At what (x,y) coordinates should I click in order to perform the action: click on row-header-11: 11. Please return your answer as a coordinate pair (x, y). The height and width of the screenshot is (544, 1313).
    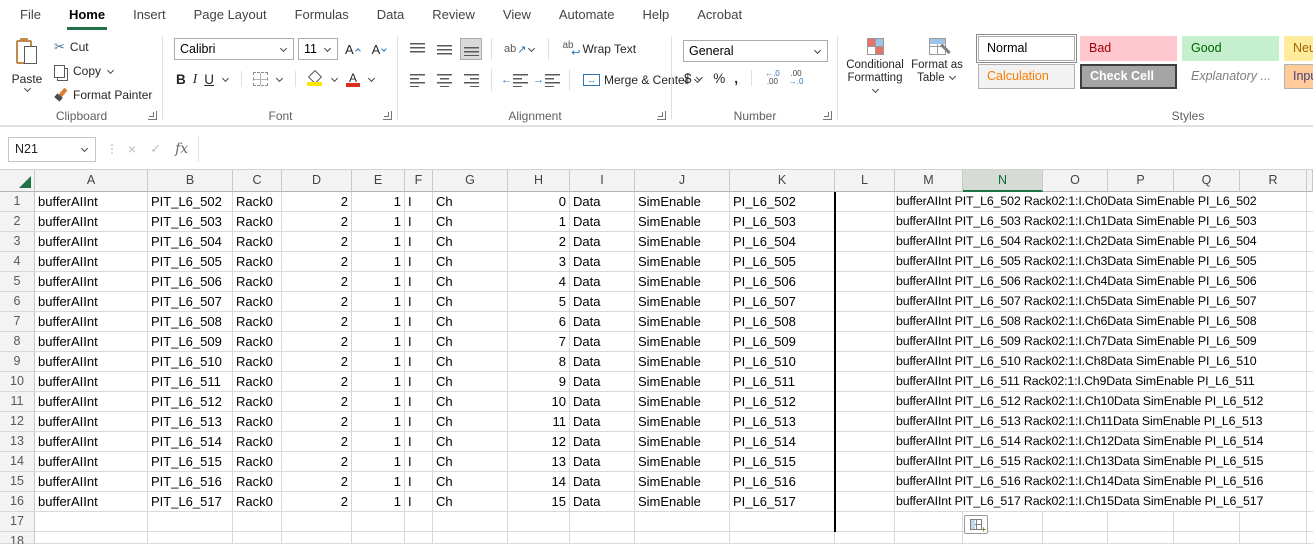
    Looking at the image, I should click on (17, 402).